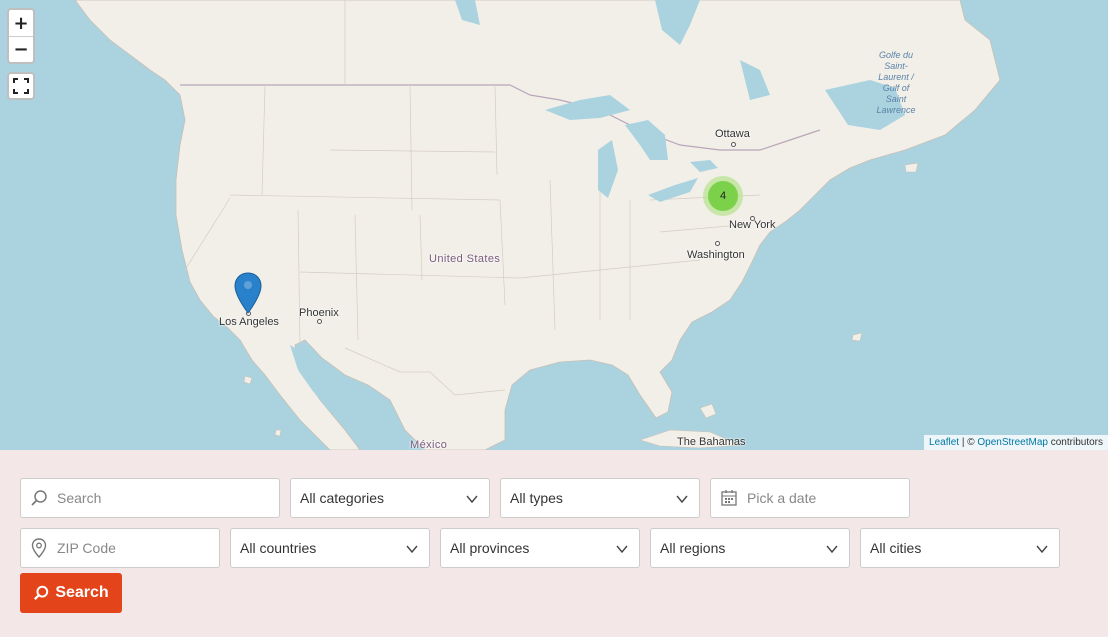  Describe the element at coordinates (86, 548) in the screenshot. I see `zip-placeholder: ZIP Code` at that location.